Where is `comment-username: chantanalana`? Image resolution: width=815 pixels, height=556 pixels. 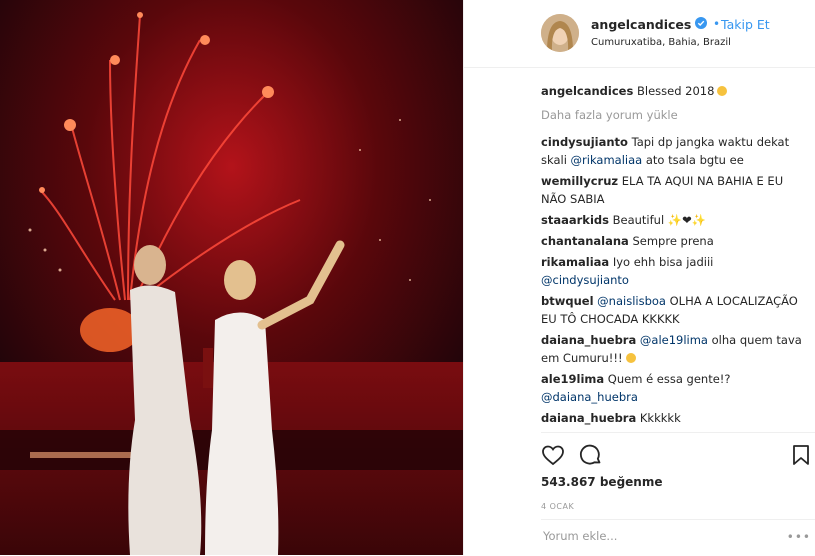 comment-username: chantanalana is located at coordinates (585, 241).